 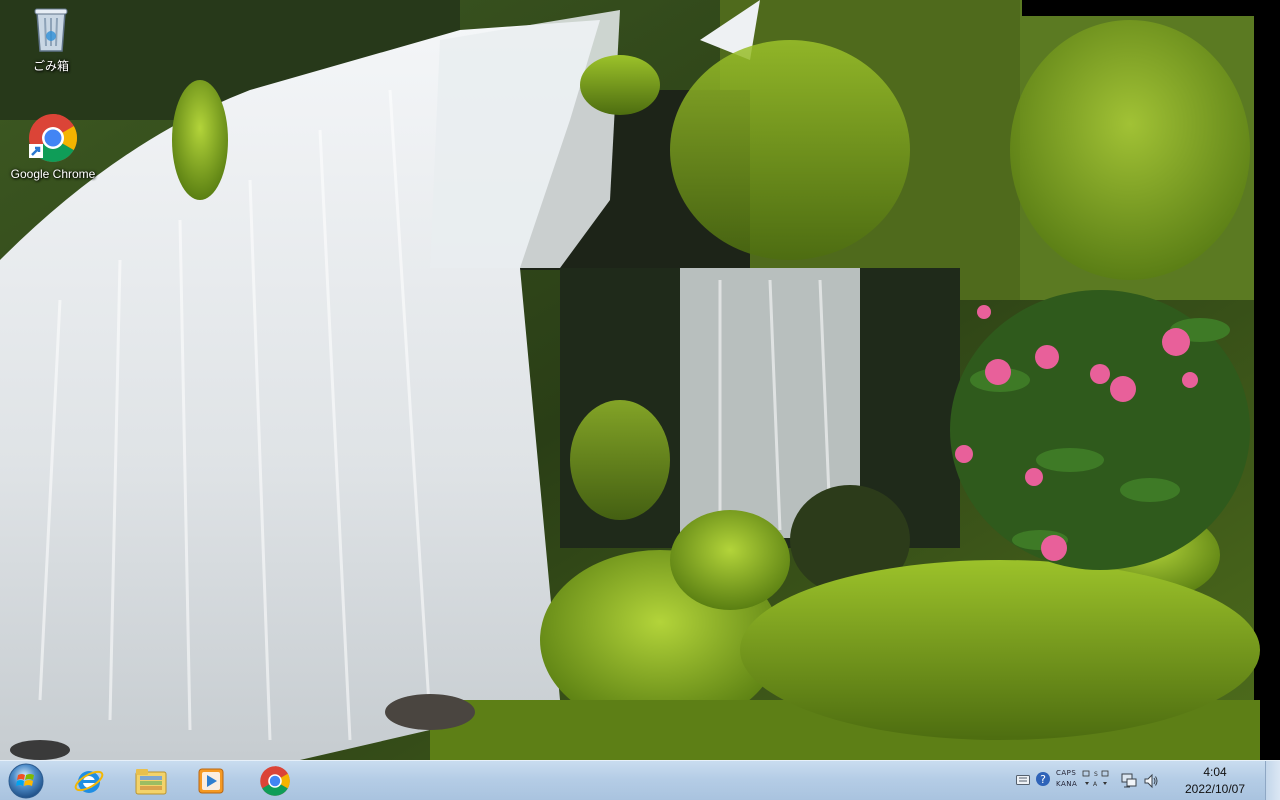 I want to click on network-icon, so click(x=1129, y=781).